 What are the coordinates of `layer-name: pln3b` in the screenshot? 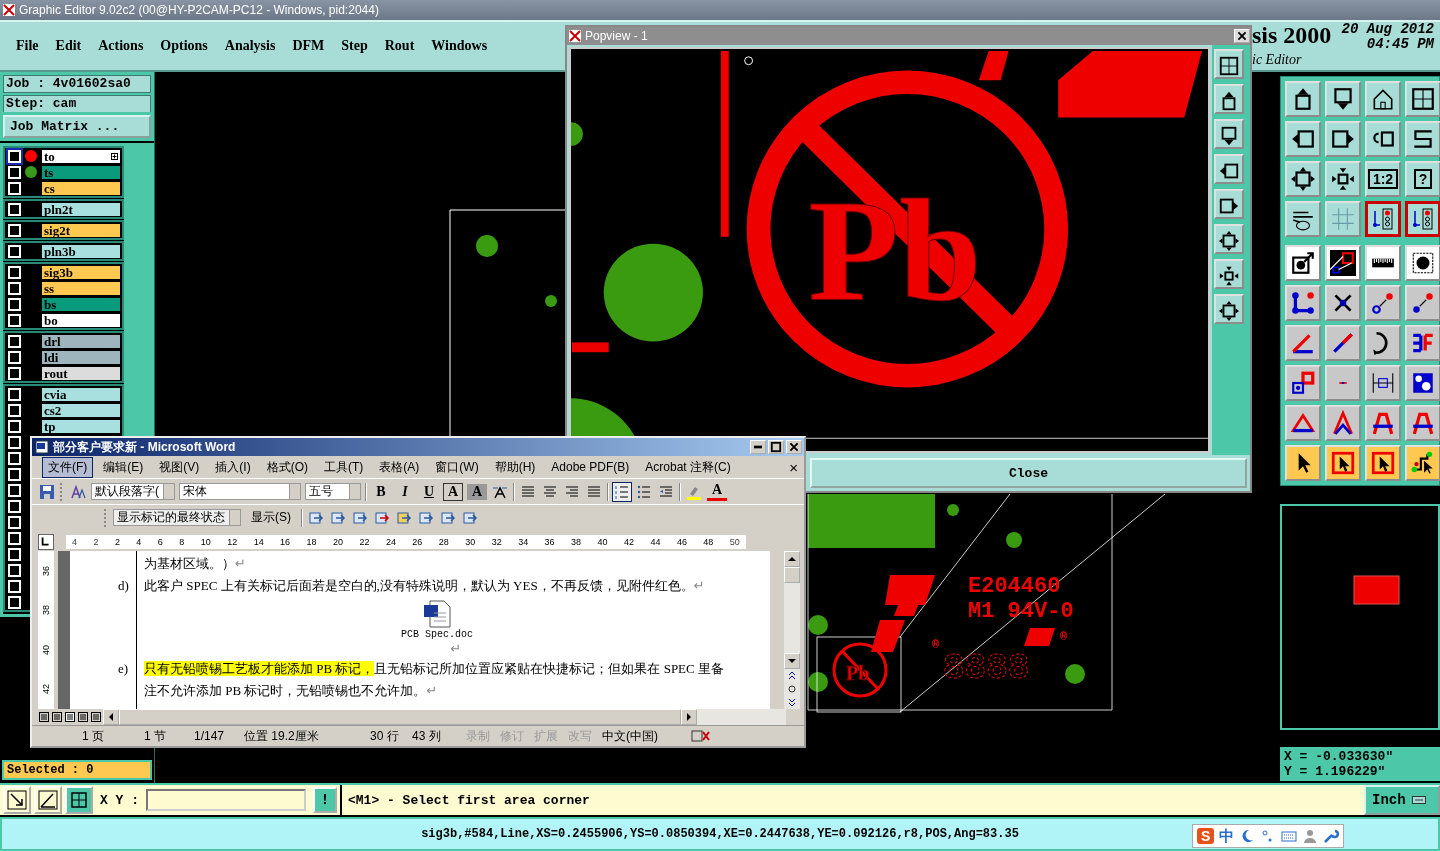 It's located at (81, 251).